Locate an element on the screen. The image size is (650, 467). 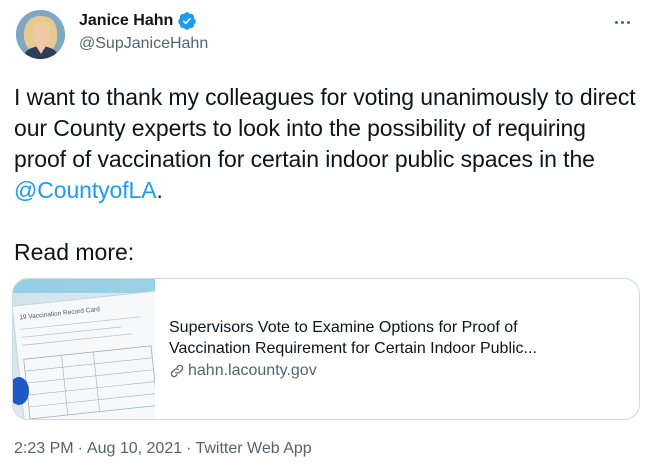
avatar-image is located at coordinates (40, 34).